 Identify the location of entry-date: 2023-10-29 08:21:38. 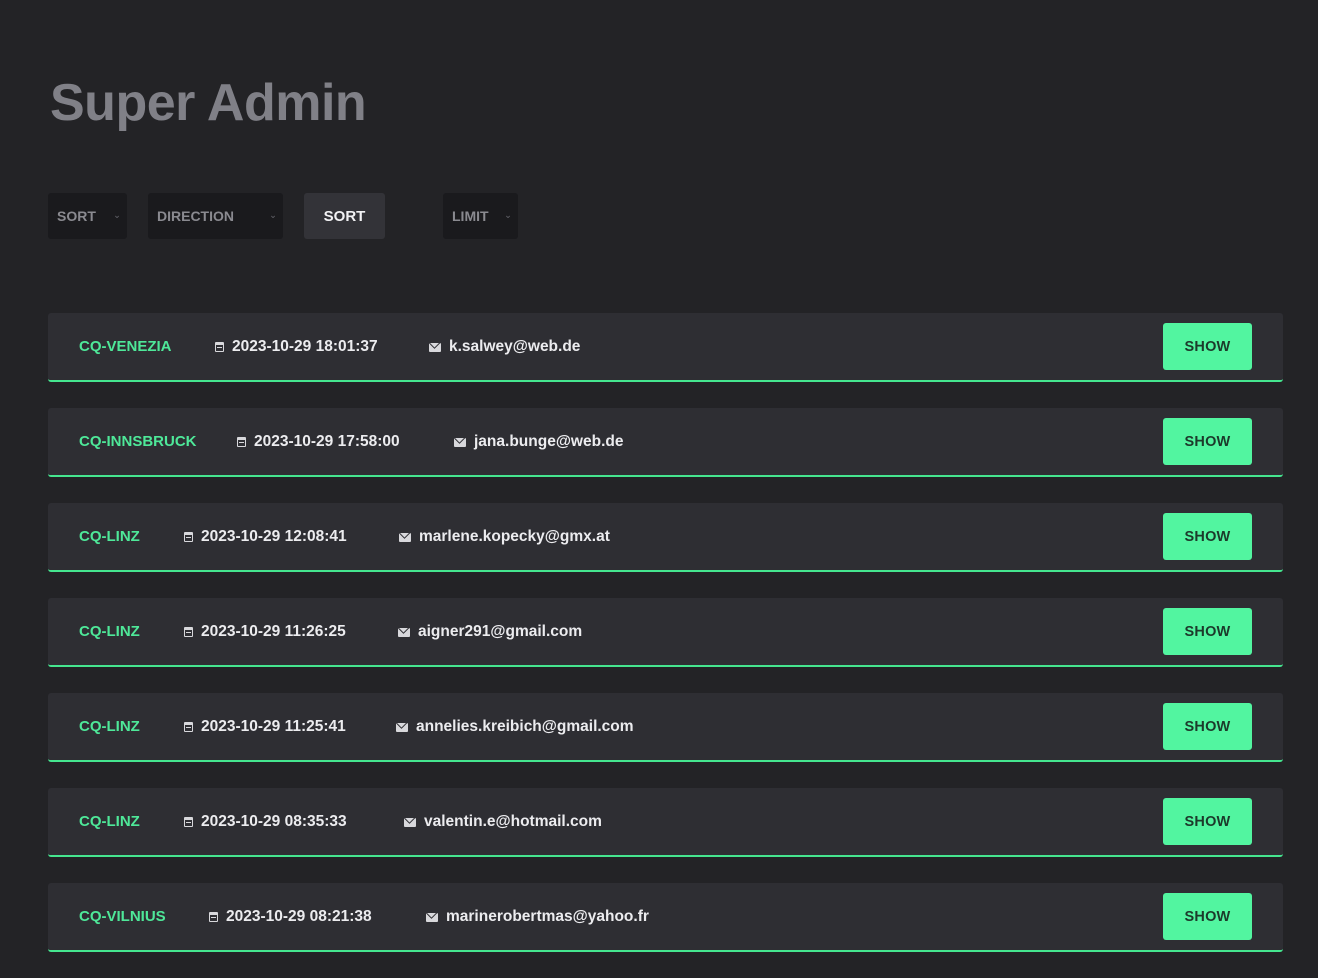
(290, 917).